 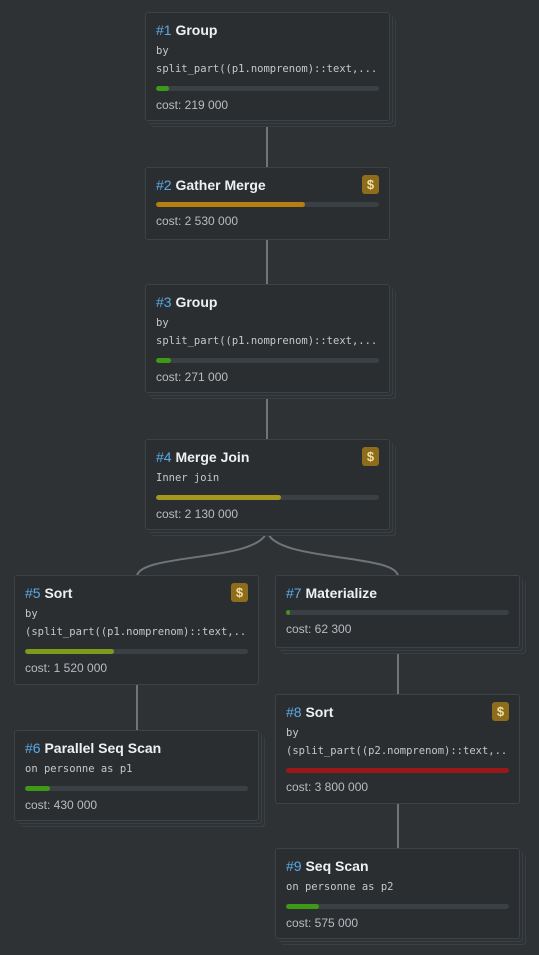 What do you see at coordinates (294, 712) in the screenshot?
I see `node-id: #8` at bounding box center [294, 712].